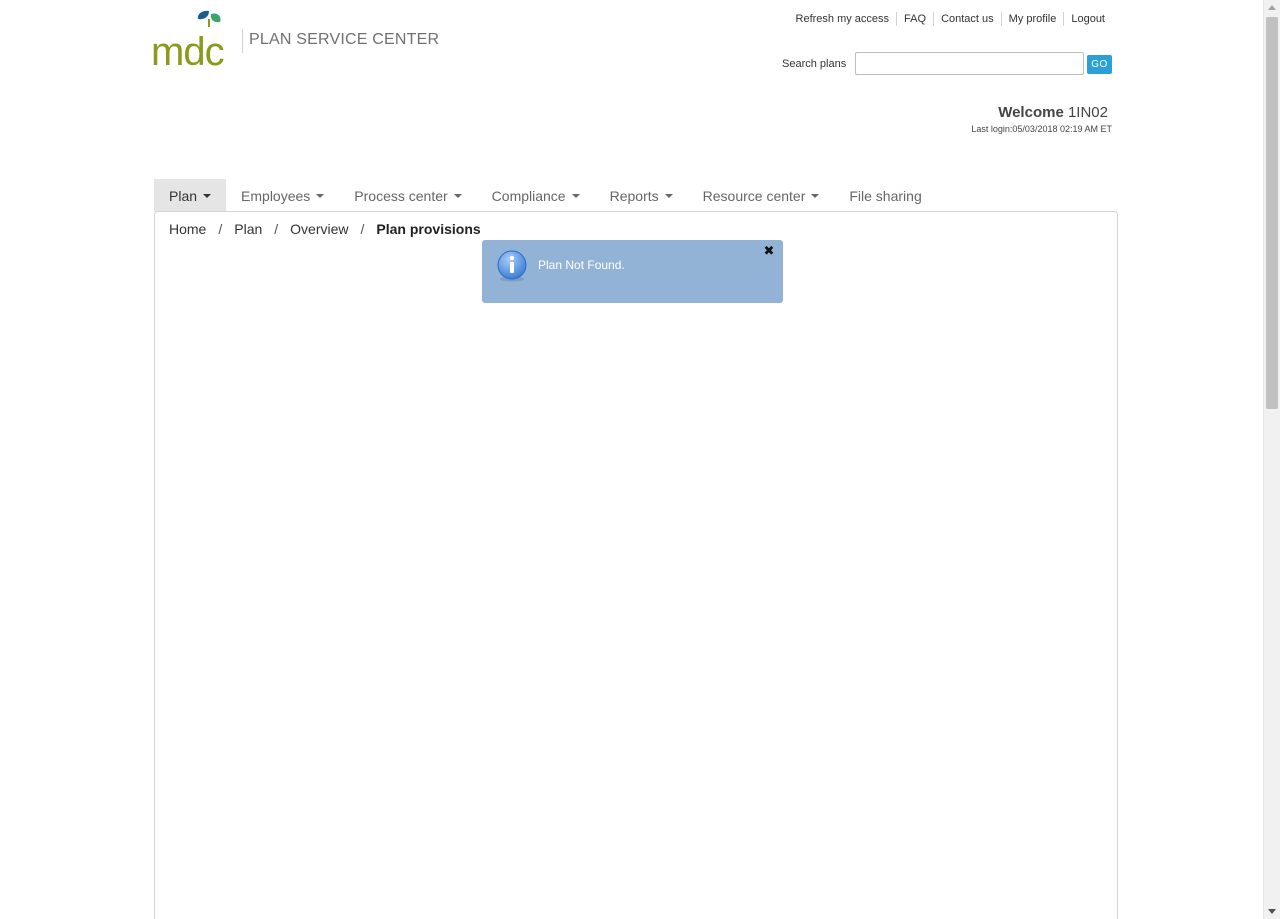  I want to click on scroll-down-arrow-icon, so click(1272, 911).